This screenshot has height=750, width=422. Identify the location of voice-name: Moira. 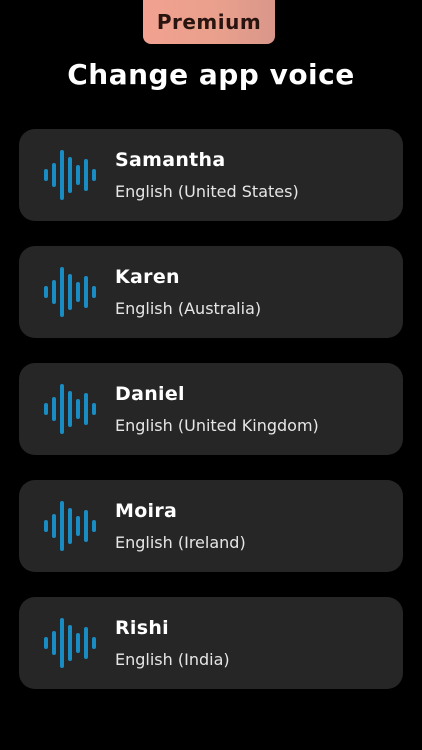
(146, 511).